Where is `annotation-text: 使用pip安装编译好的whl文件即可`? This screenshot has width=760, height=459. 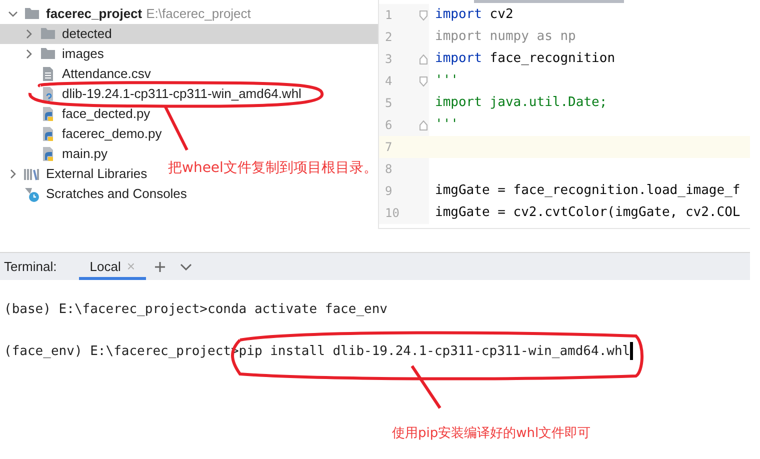
annotation-text: 使用pip安装编译好的whl文件即可 is located at coordinates (491, 434).